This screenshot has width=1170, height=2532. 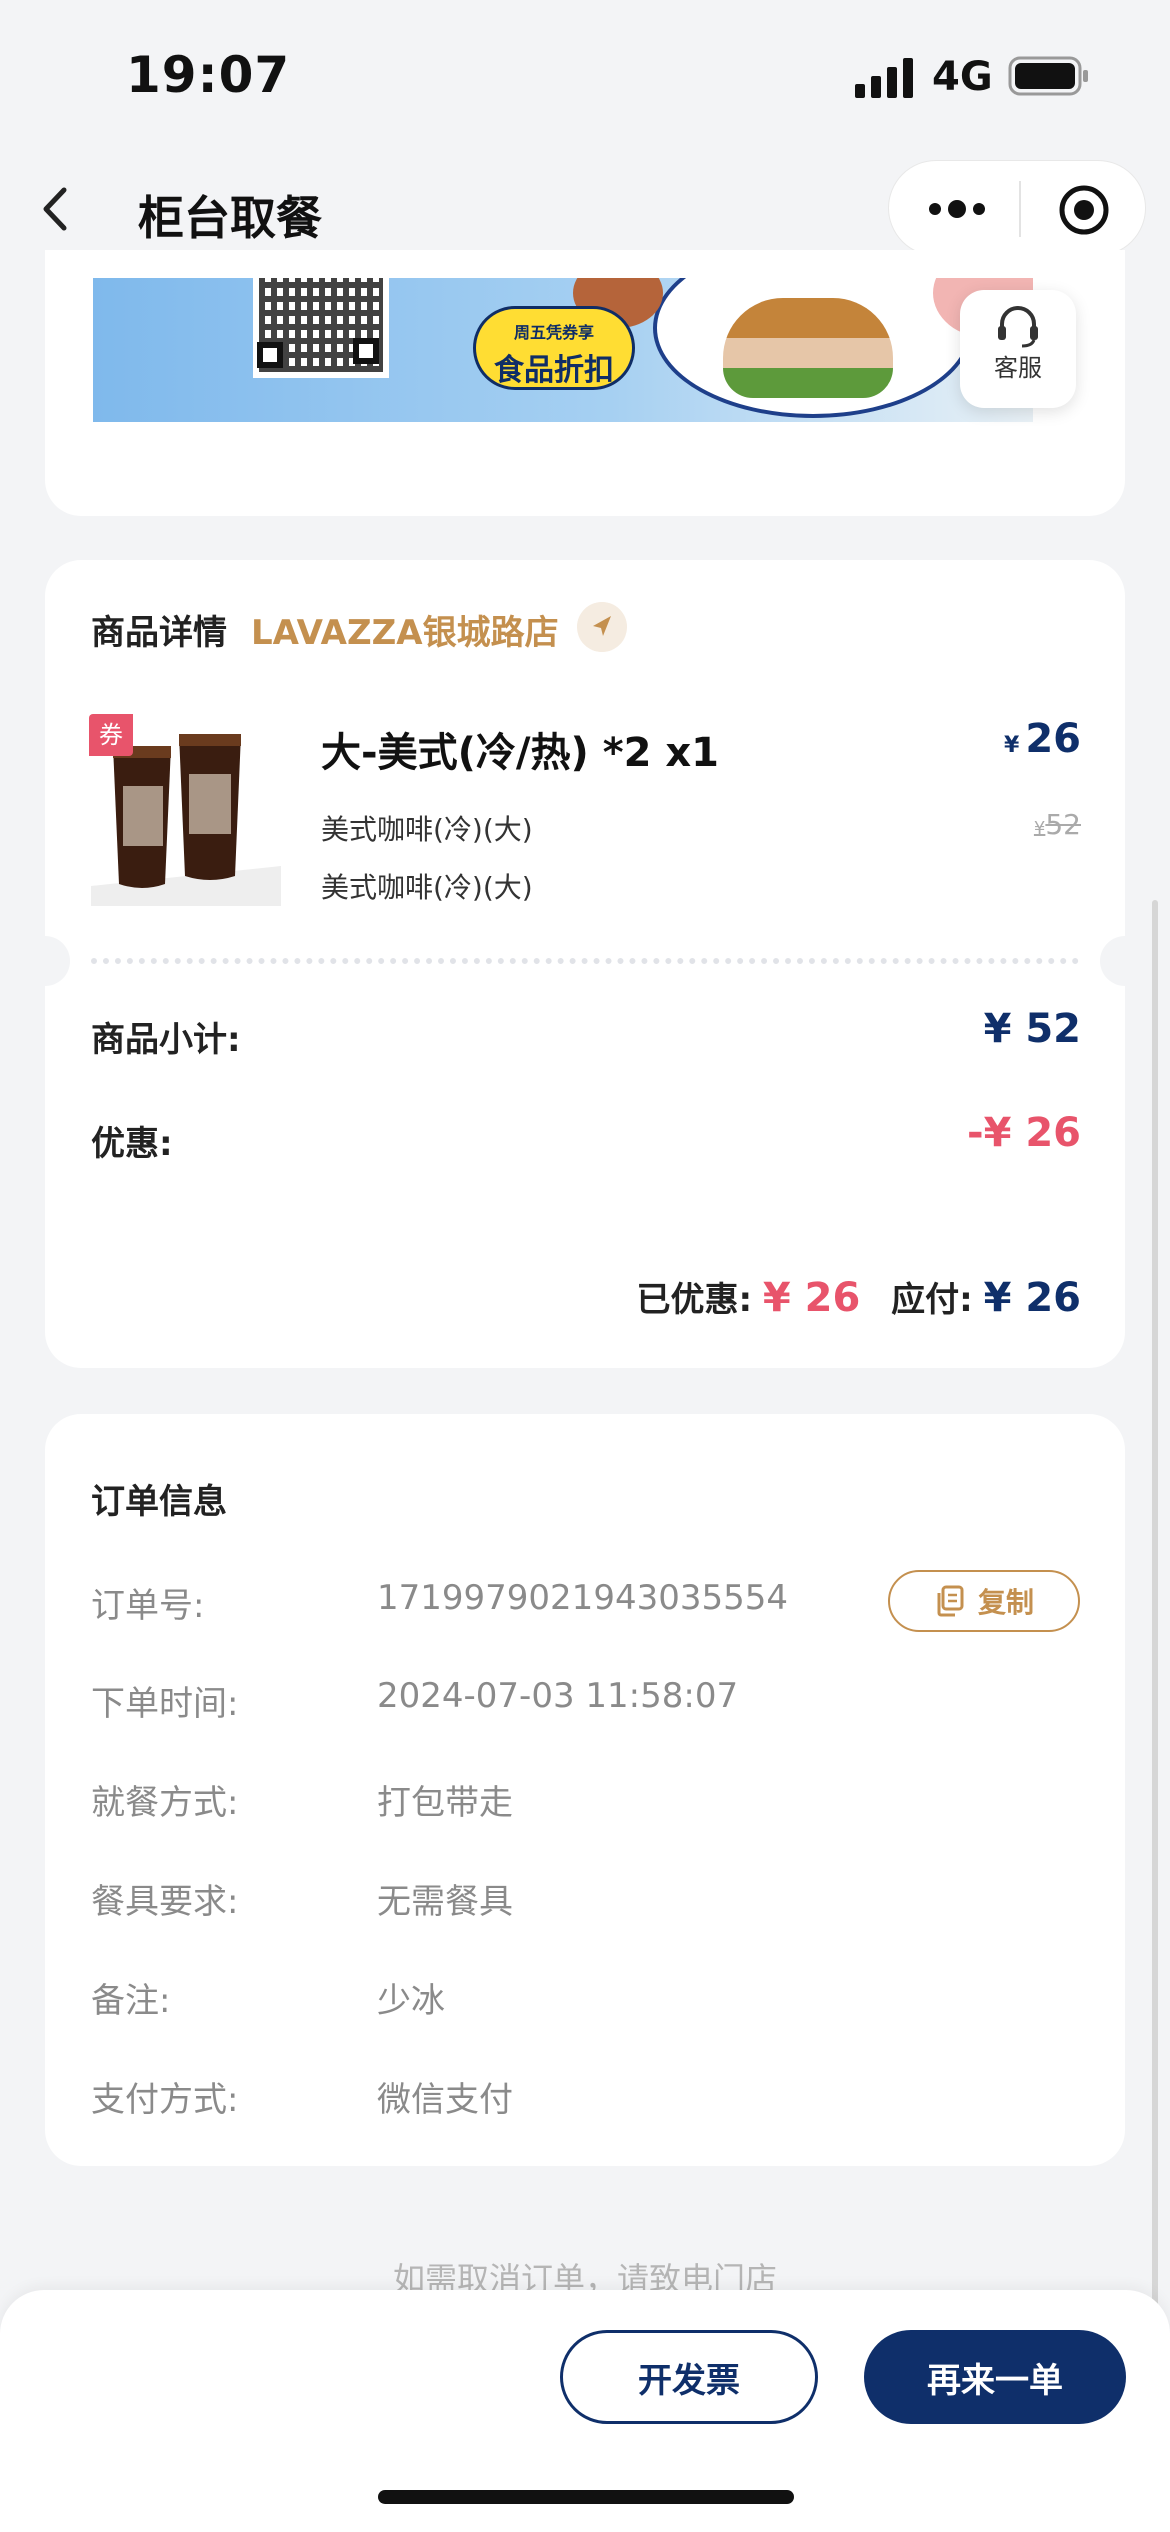 What do you see at coordinates (165, 1803) in the screenshot?
I see `info-label-dining-mode: 就餐方式:` at bounding box center [165, 1803].